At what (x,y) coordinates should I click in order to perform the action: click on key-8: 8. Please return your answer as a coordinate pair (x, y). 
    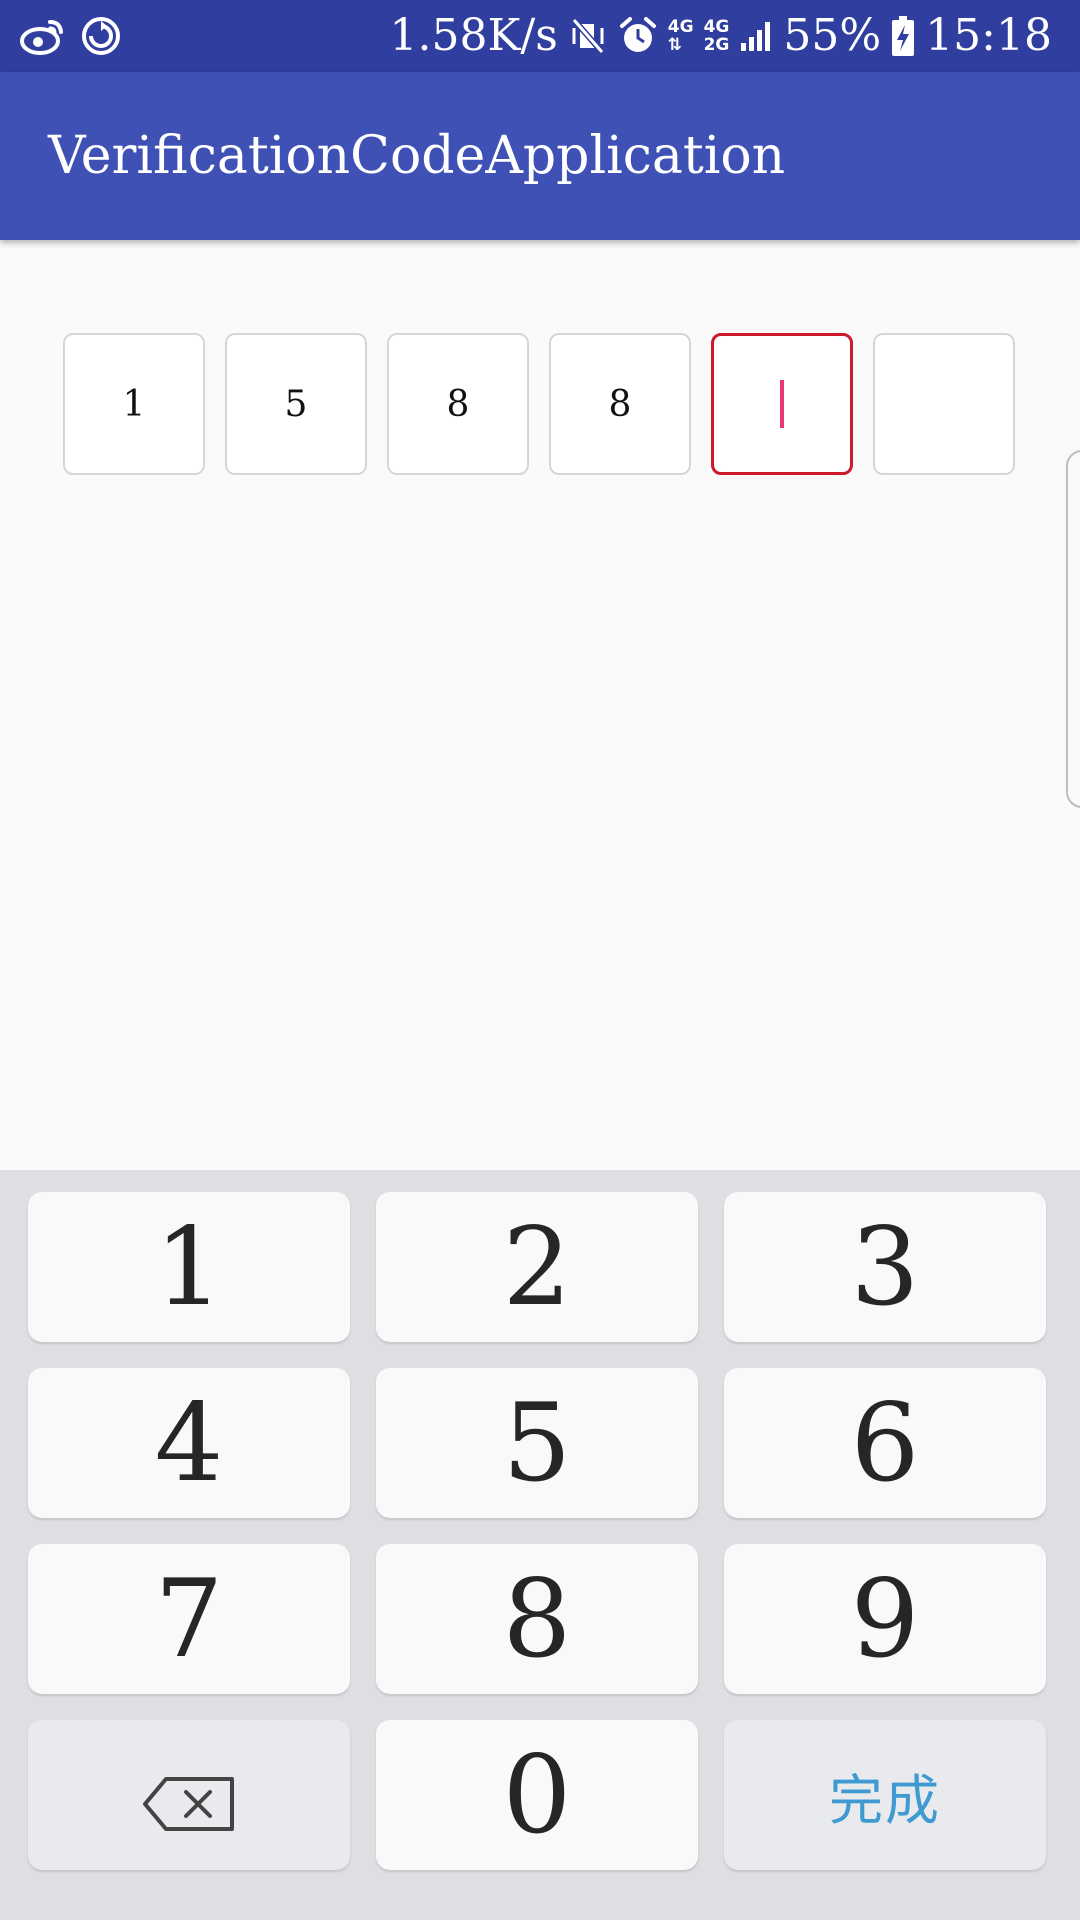
    Looking at the image, I should click on (537, 1619).